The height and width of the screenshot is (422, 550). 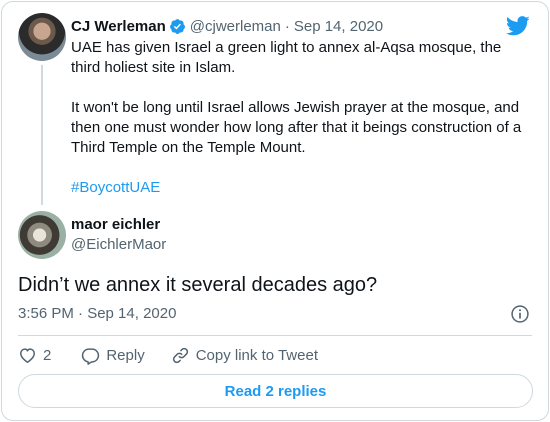 I want to click on read-replies-button: Read 2 replies, so click(x=275, y=391).